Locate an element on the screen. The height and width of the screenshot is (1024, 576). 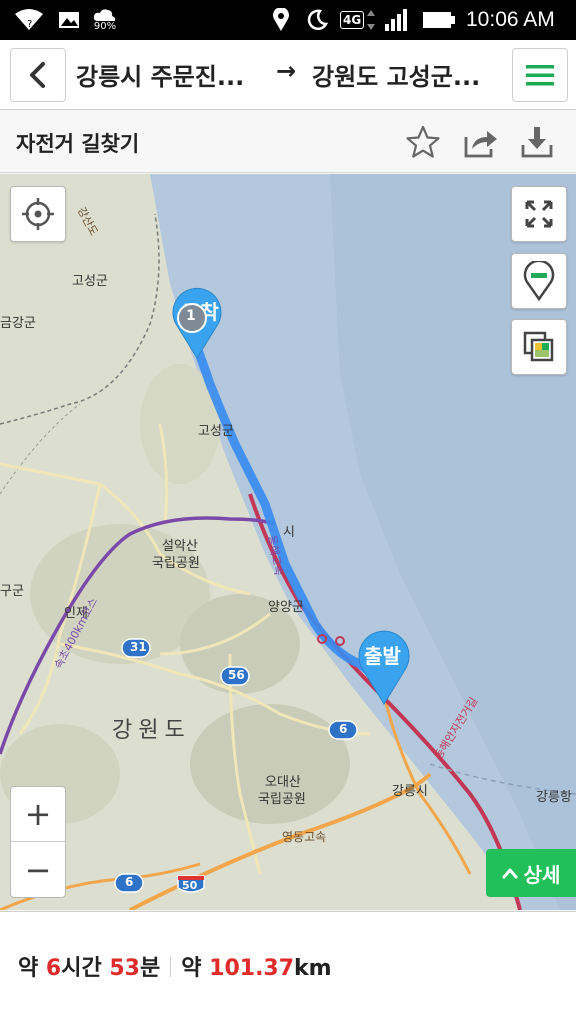
time-prefix: 약 is located at coordinates (32, 968).